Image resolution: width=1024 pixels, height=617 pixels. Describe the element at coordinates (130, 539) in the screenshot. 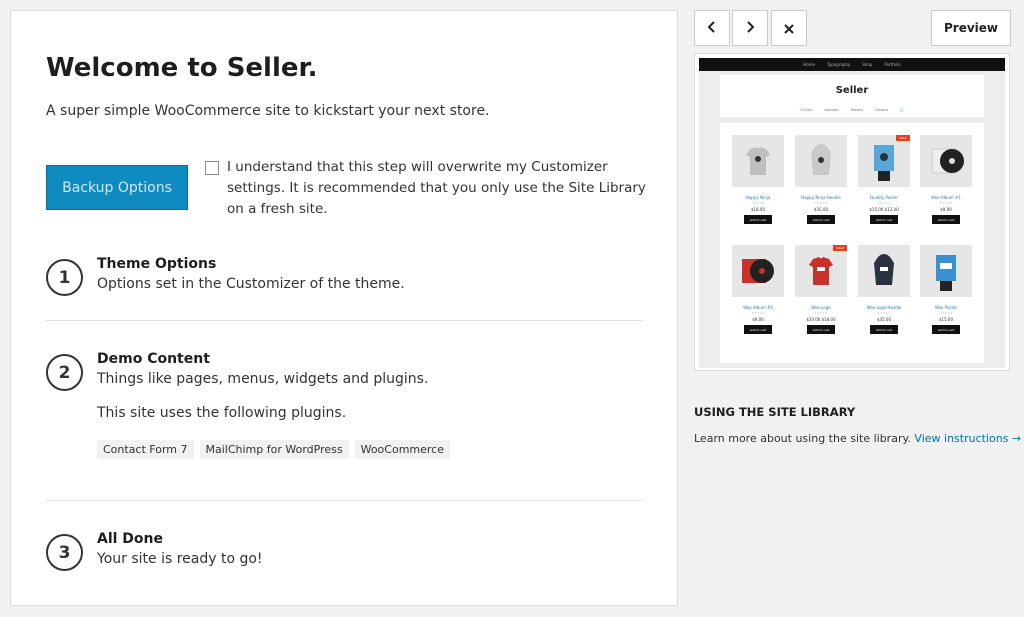

I see `step-title: All Done` at that location.